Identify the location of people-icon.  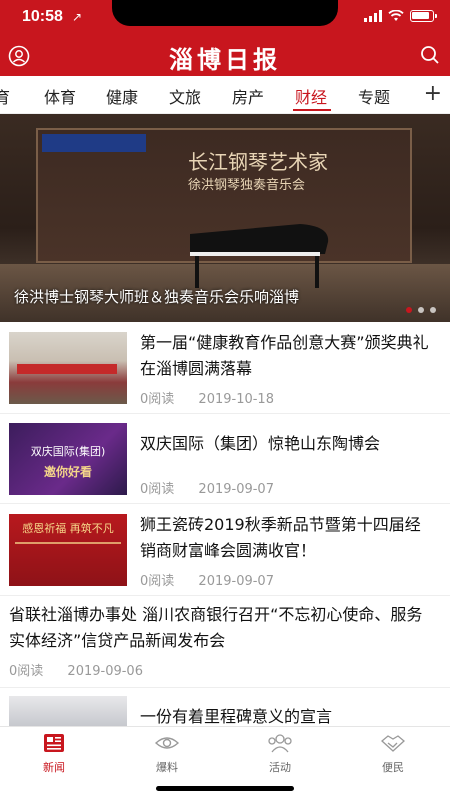
(280, 743).